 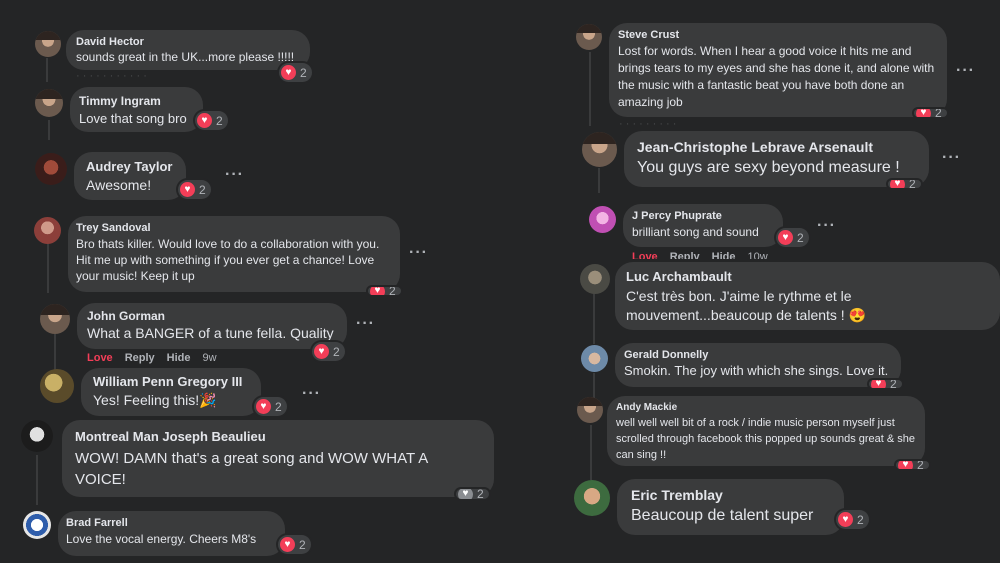 What do you see at coordinates (695, 232) in the screenshot?
I see `comment-text: brilliant song and sound` at bounding box center [695, 232].